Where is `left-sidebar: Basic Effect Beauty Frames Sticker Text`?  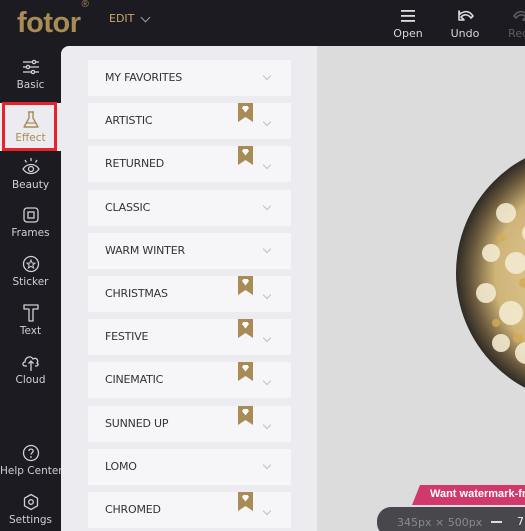
left-sidebar: Basic Effect Beauty Frames Sticker Text is located at coordinates (31, 288).